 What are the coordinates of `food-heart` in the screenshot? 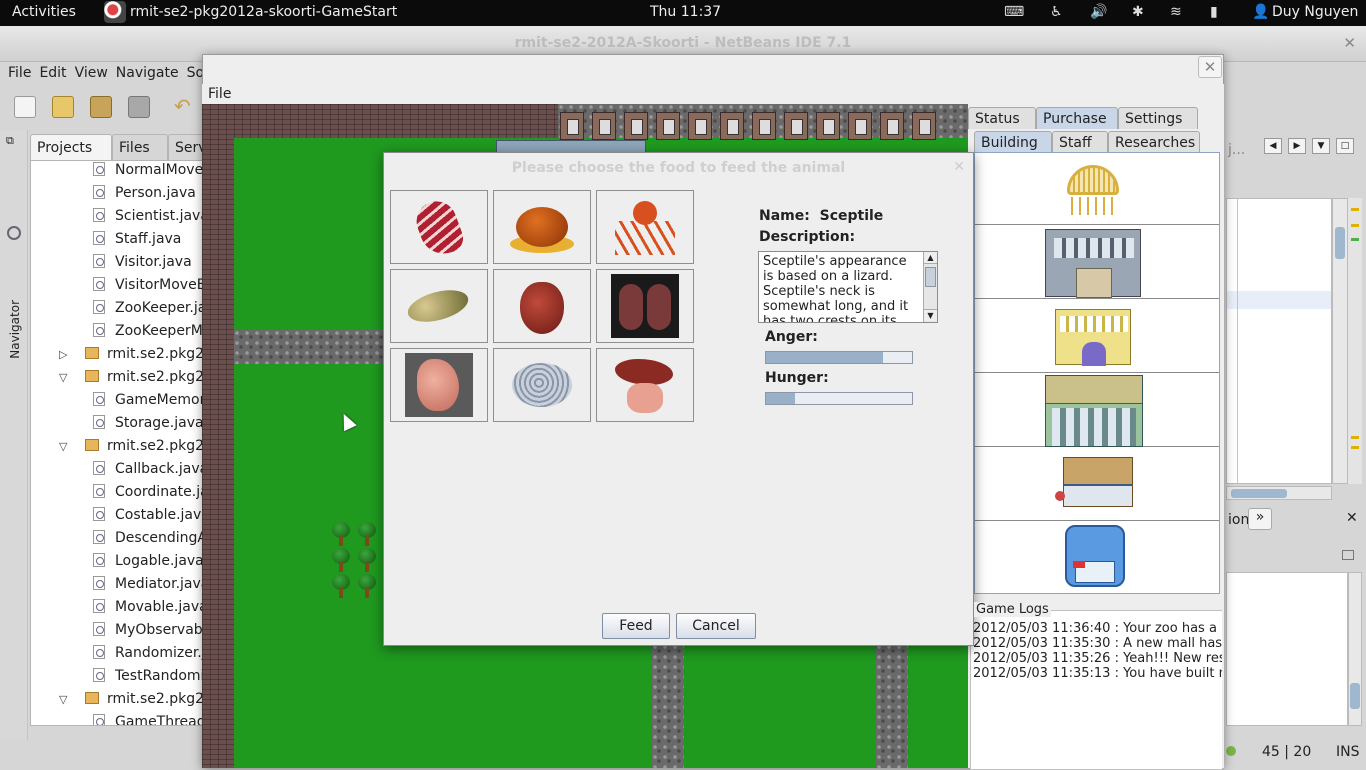 It's located at (542, 306).